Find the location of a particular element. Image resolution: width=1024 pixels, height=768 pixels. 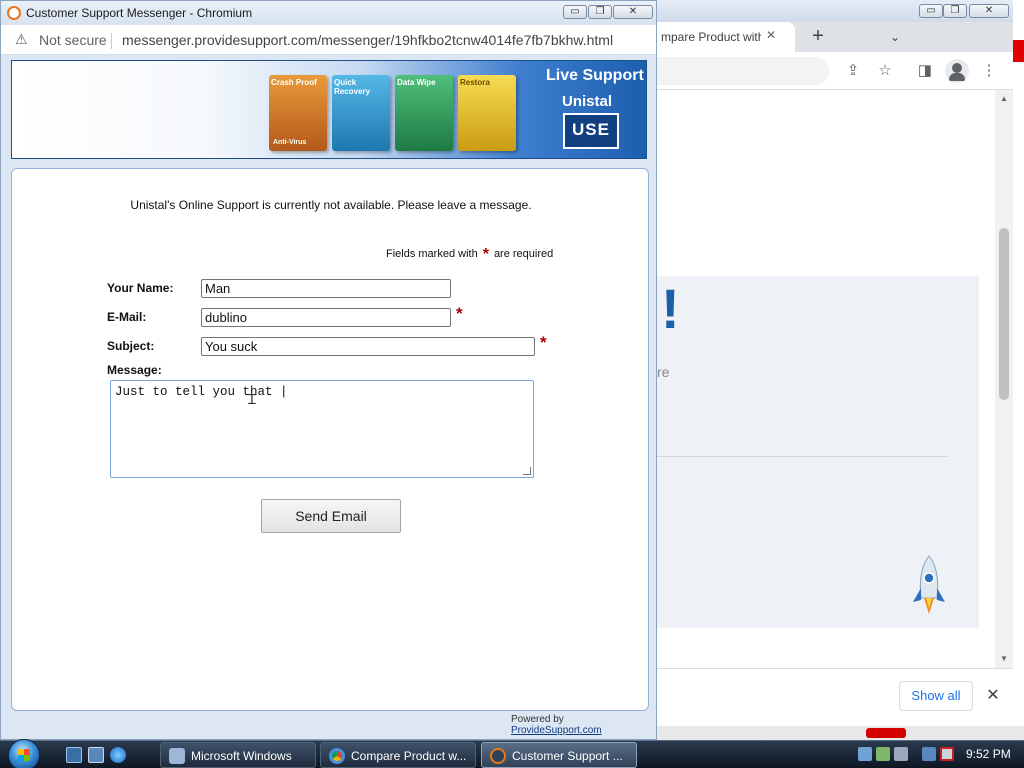

desktop-red-shape is located at coordinates (886, 733).